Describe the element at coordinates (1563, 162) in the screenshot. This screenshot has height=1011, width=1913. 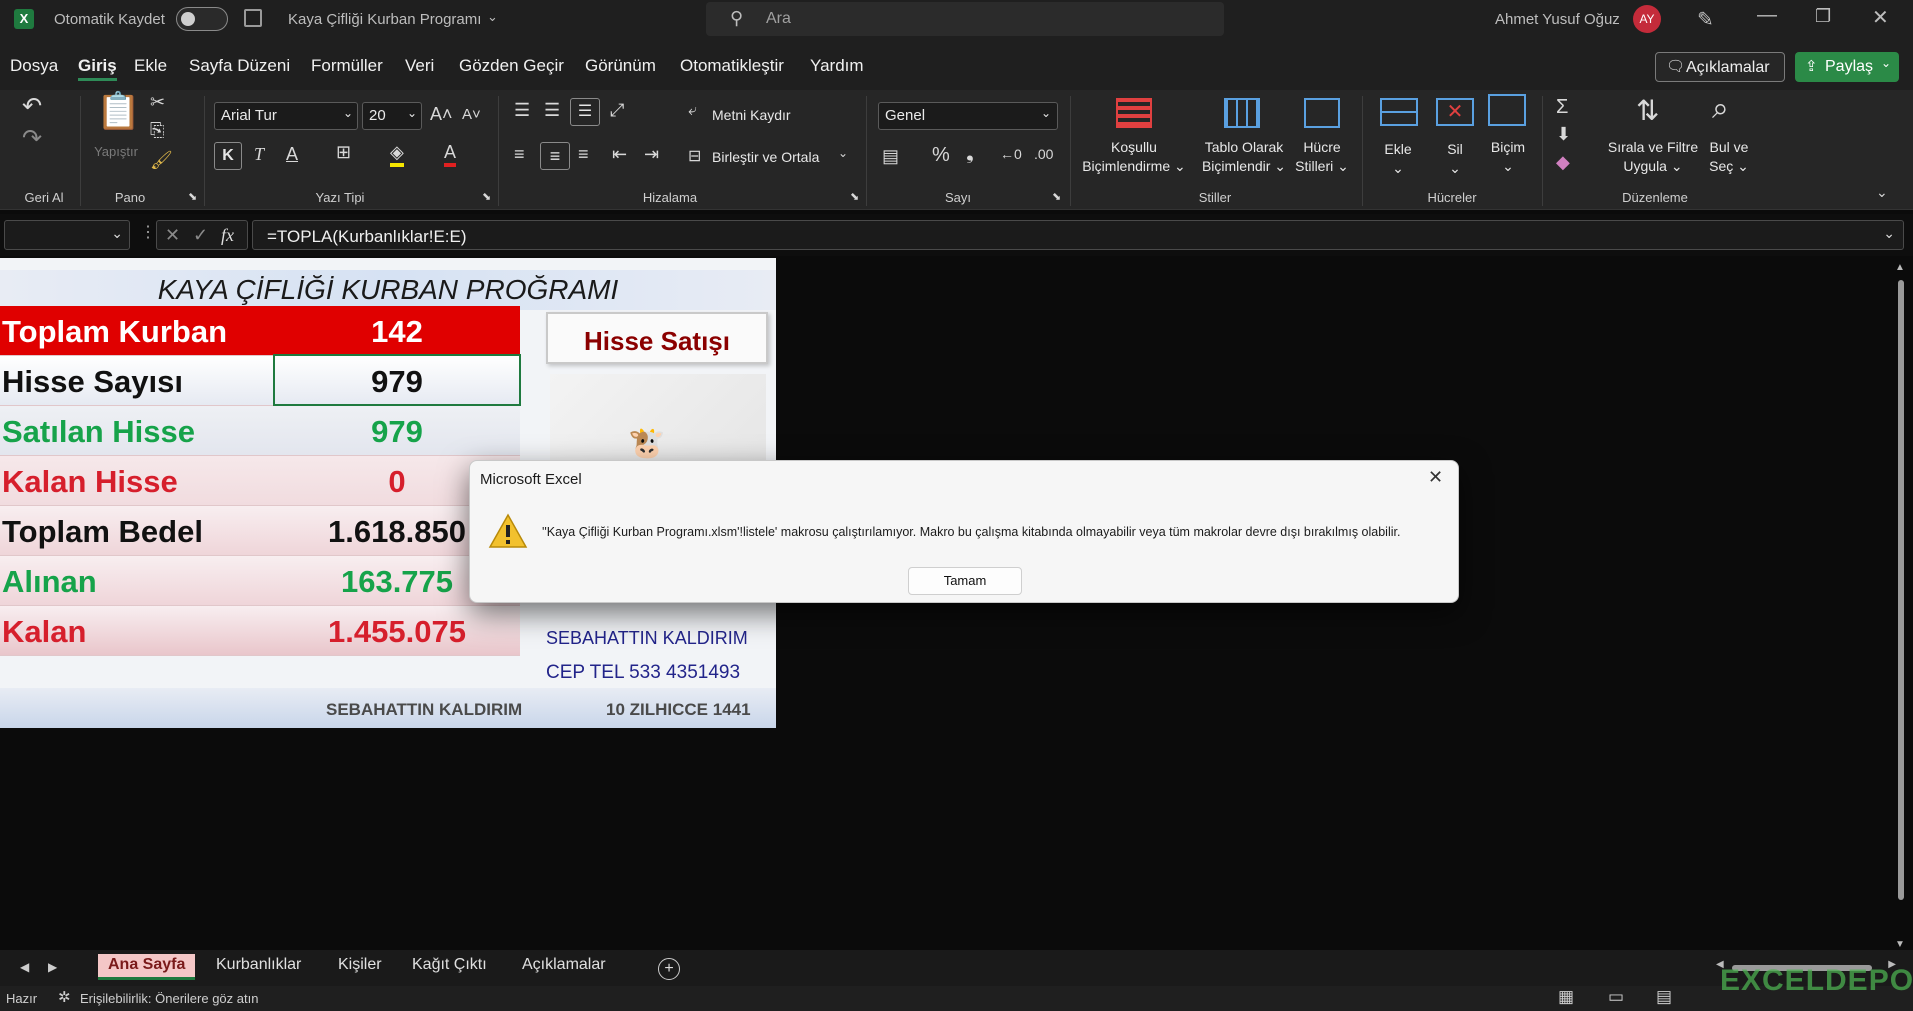
I see `clear-icon: ◆` at that location.